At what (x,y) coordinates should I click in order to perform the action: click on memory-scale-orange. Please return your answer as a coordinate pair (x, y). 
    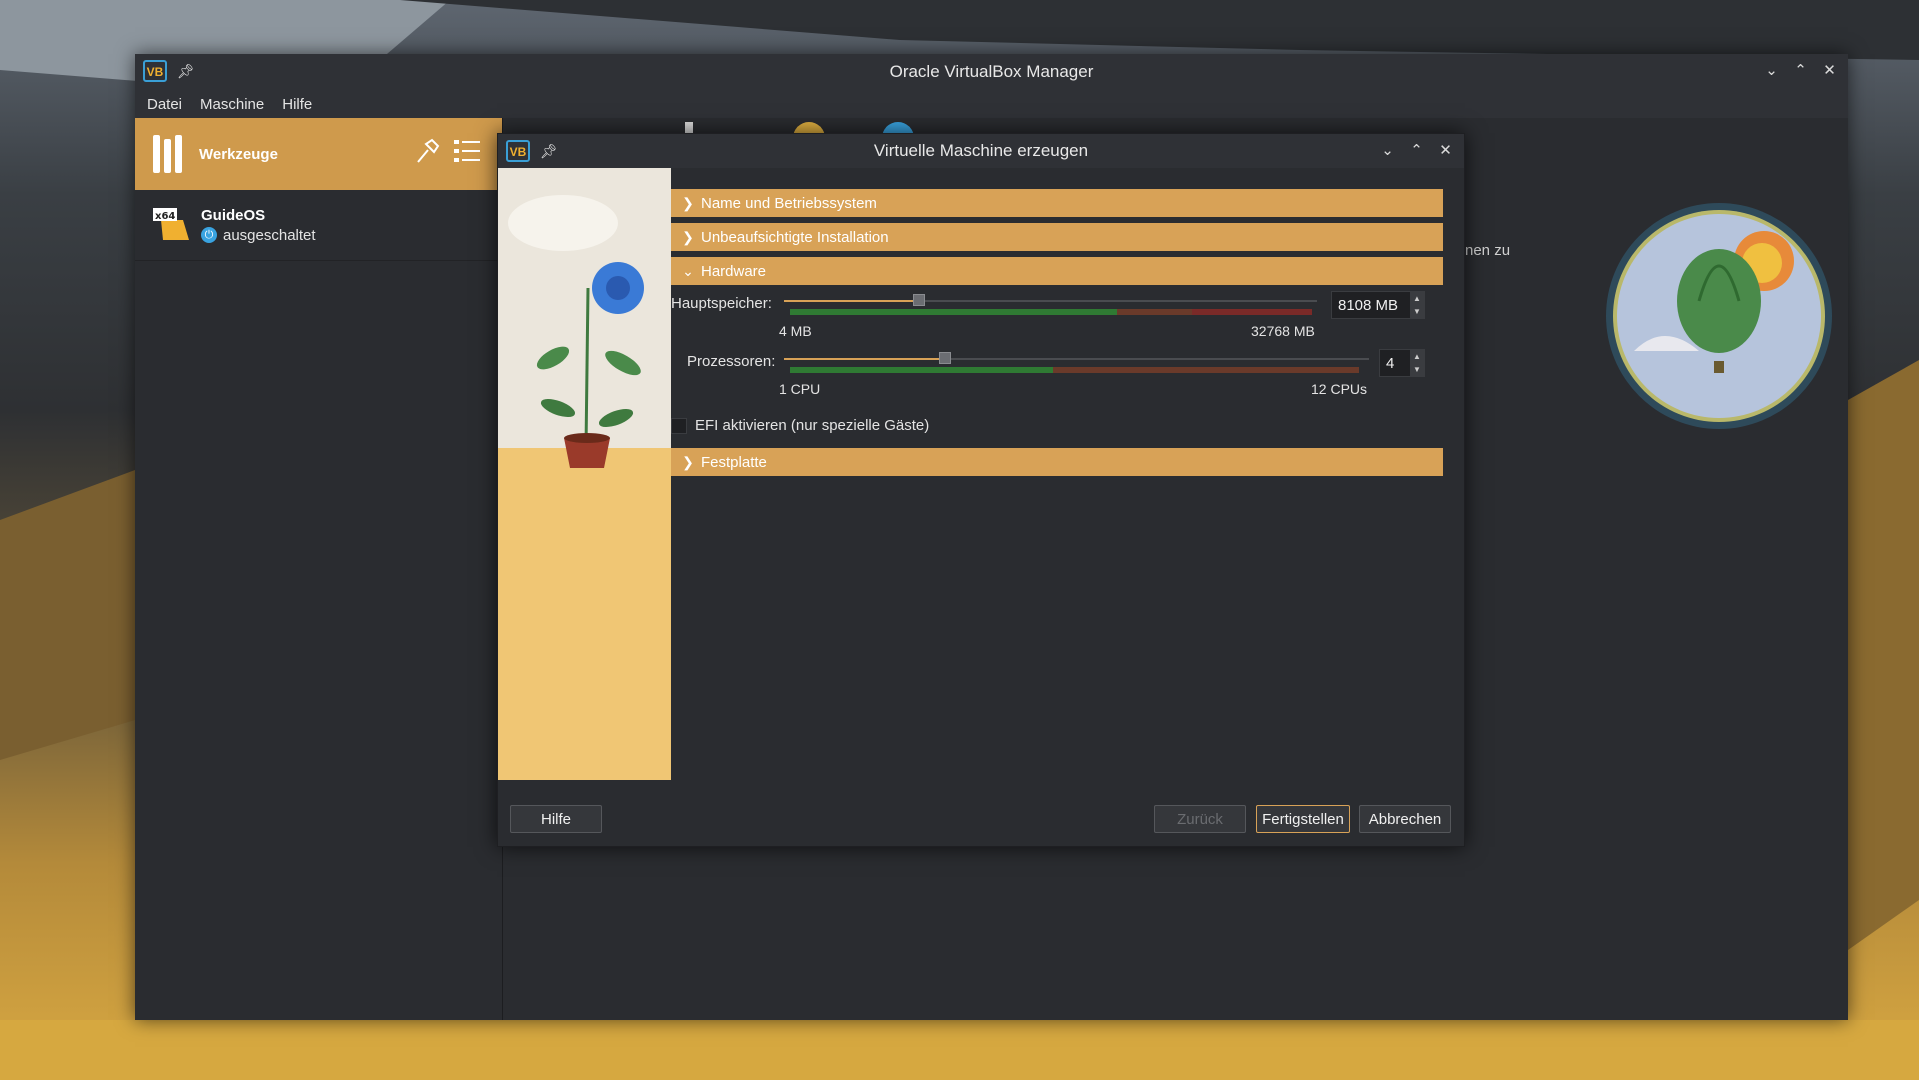
    Looking at the image, I should click on (1154, 312).